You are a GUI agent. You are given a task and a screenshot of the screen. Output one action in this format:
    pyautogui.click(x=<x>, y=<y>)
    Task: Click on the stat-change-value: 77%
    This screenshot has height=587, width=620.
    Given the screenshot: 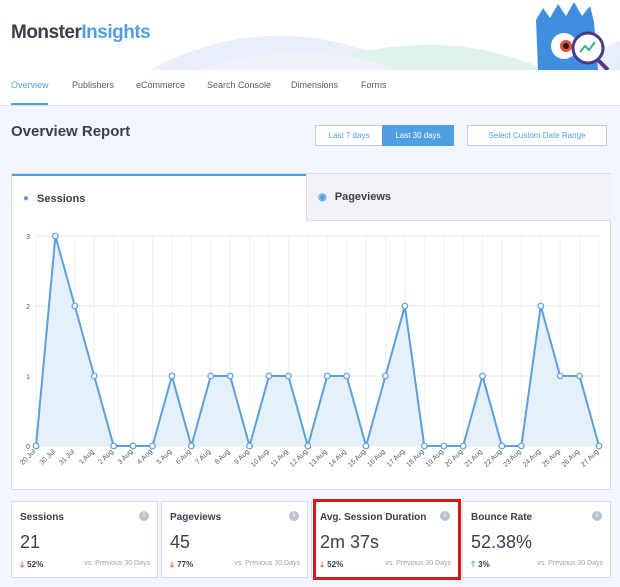 What is the action you would take?
    pyautogui.click(x=185, y=564)
    